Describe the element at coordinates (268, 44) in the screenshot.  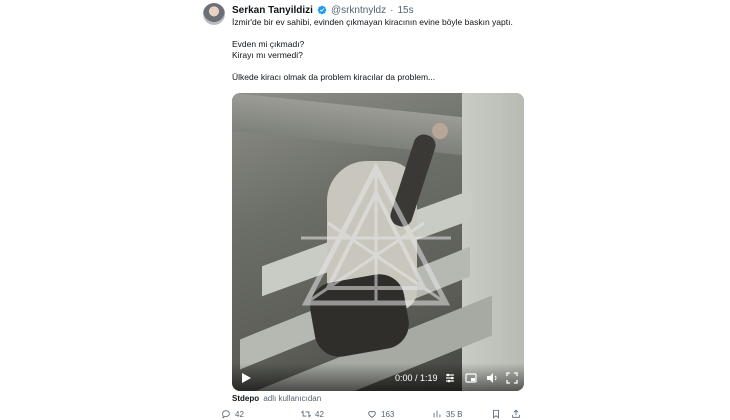
I see `tweet-line: Evden mi çıkmadı?` at that location.